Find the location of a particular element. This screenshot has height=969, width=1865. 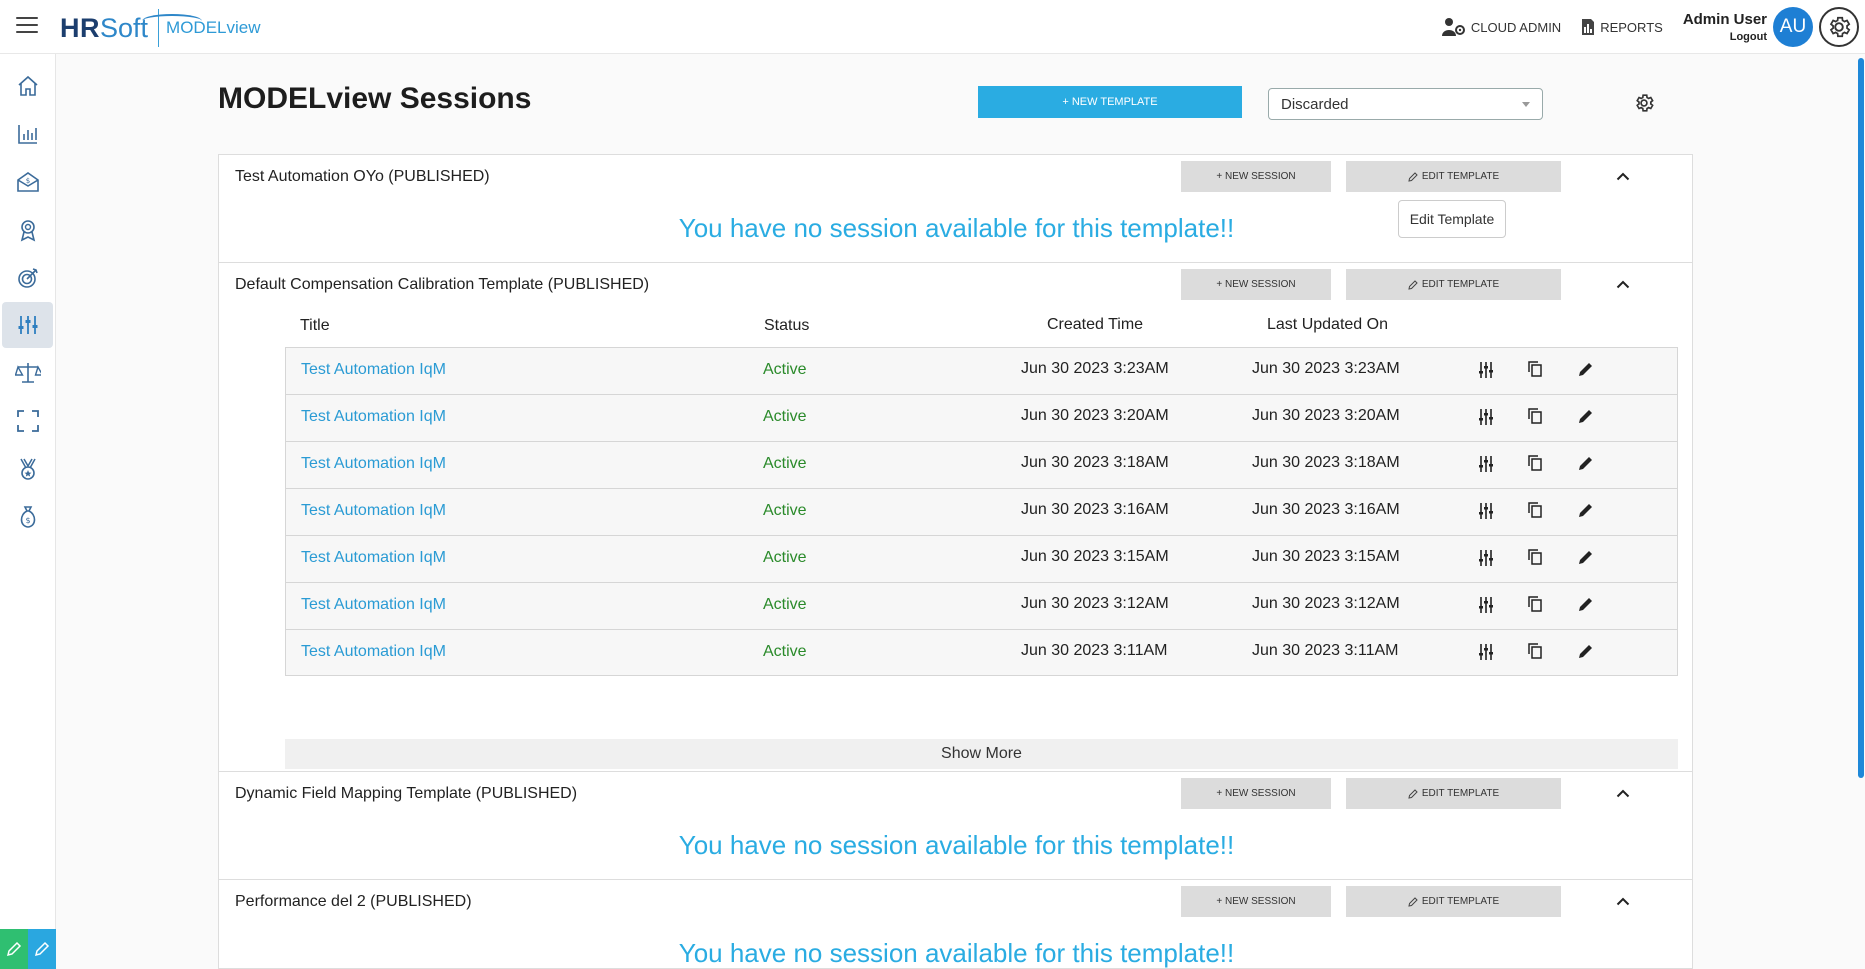

sidebar-item-calibration is located at coordinates (27, 373).